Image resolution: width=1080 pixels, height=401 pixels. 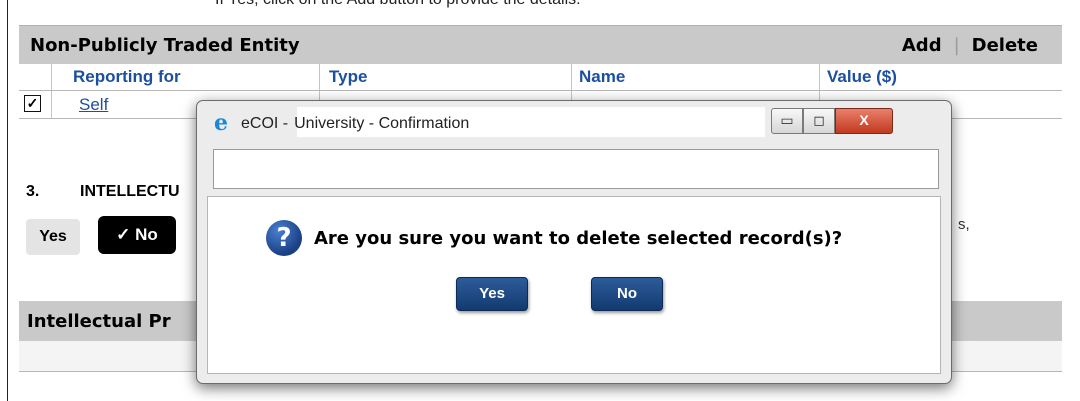 I want to click on question-mark-icon: ?, so click(x=284, y=238).